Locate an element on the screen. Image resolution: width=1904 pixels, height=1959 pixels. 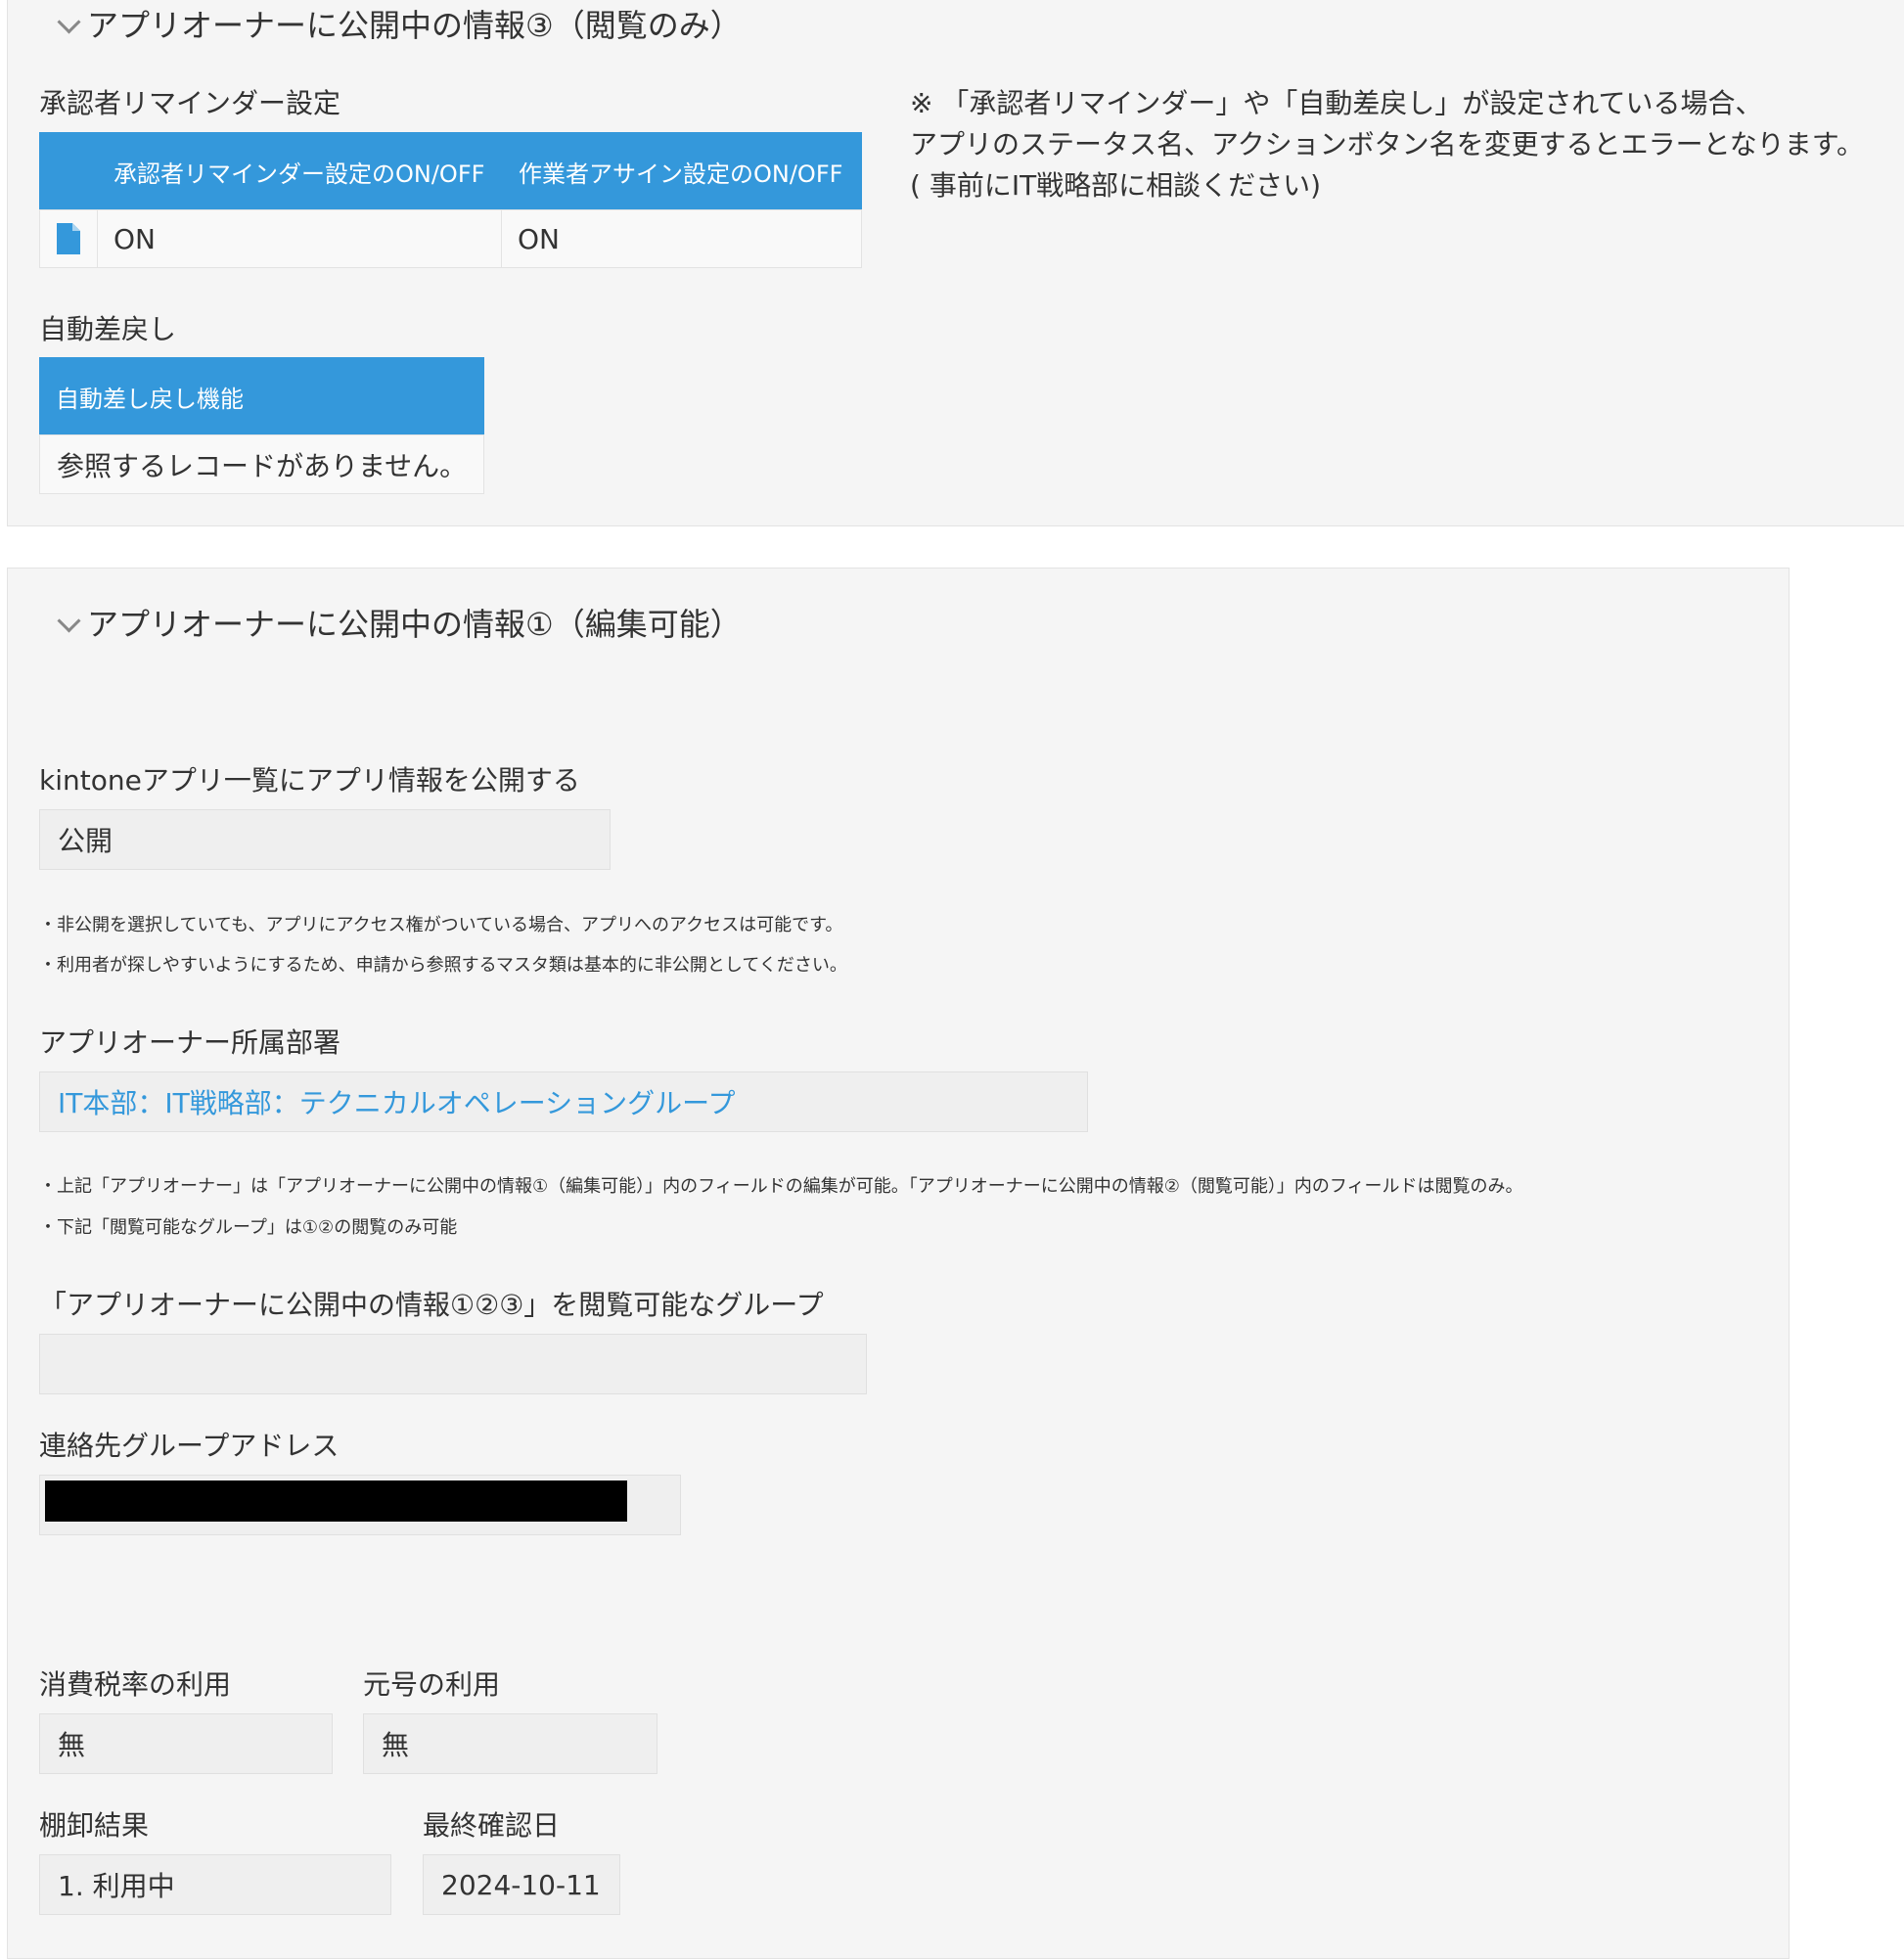
auto-return-table-header: 自動差し戻し機能 is located at coordinates (261, 396).